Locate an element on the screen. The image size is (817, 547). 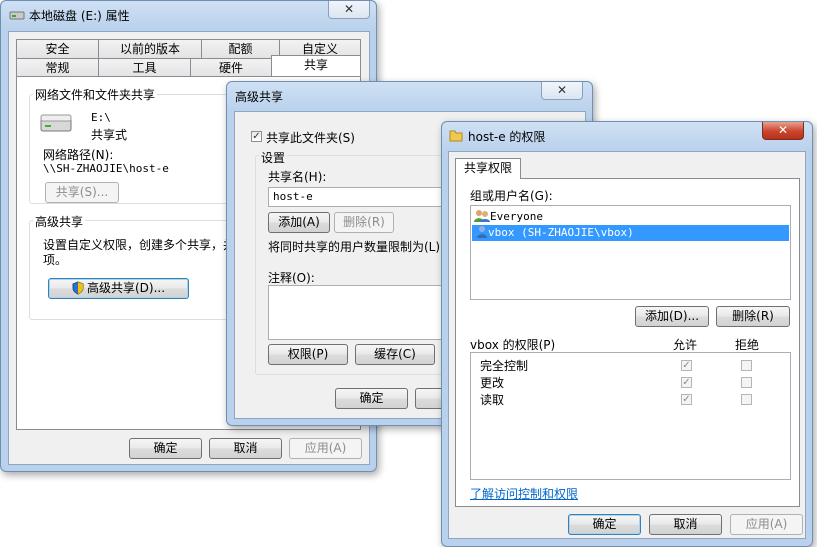
list-item: Everyone is located at coordinates (508, 217).